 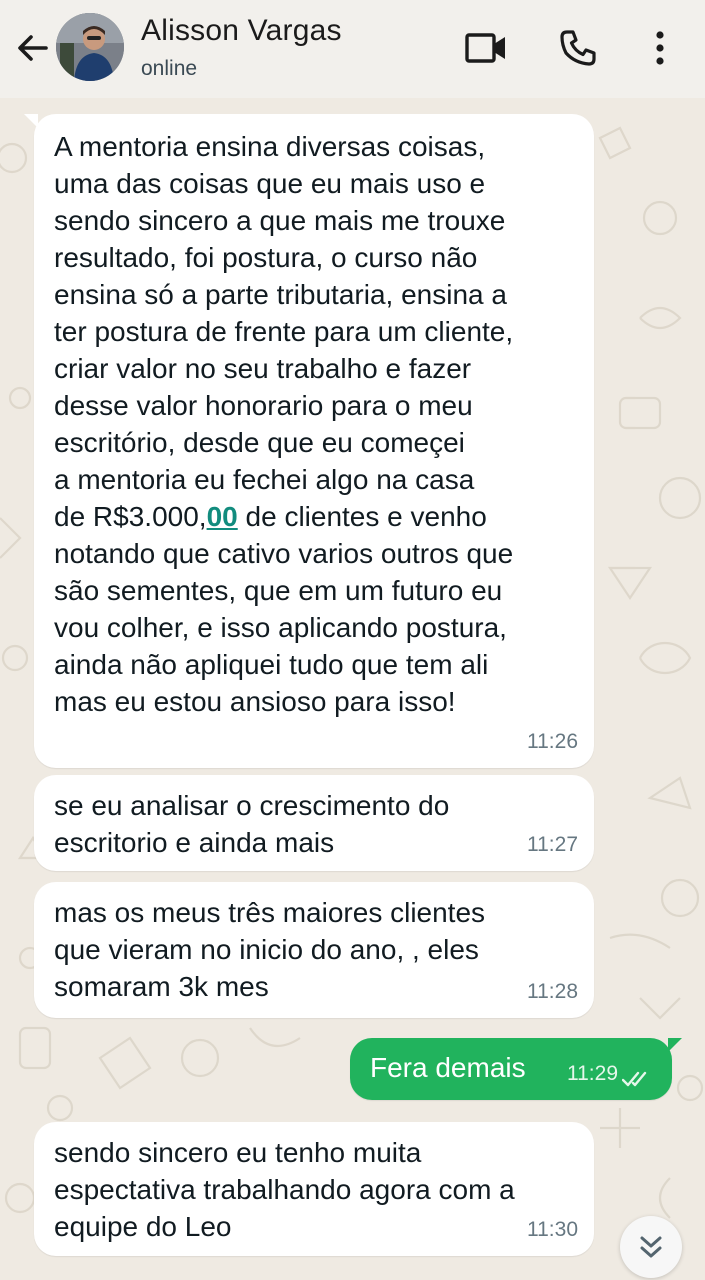 I want to click on message-time: 11:29, so click(x=592, y=1073).